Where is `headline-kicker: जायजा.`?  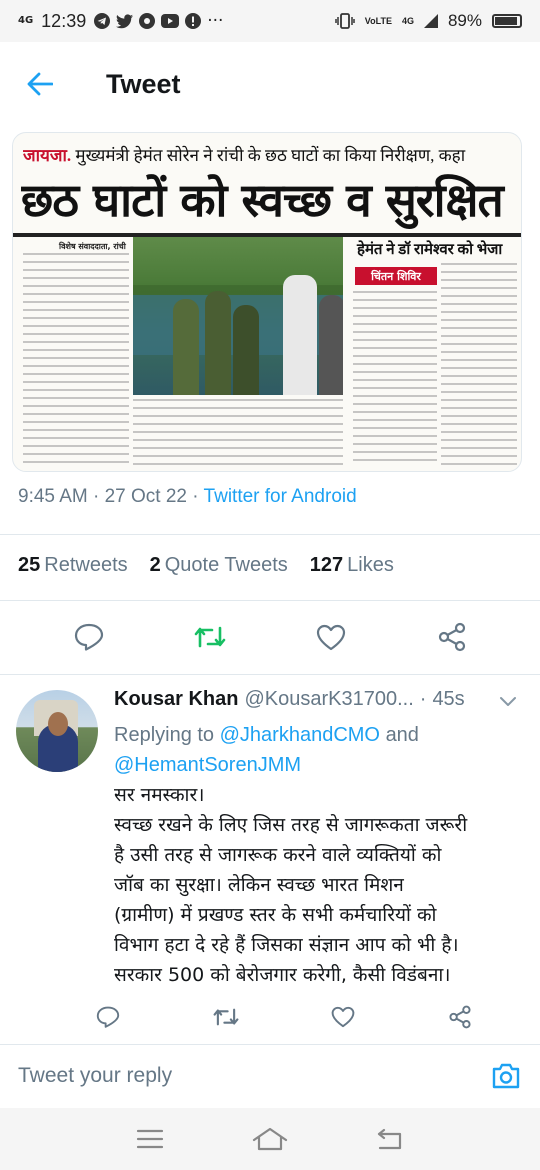 headline-kicker: जायजा. is located at coordinates (47, 155).